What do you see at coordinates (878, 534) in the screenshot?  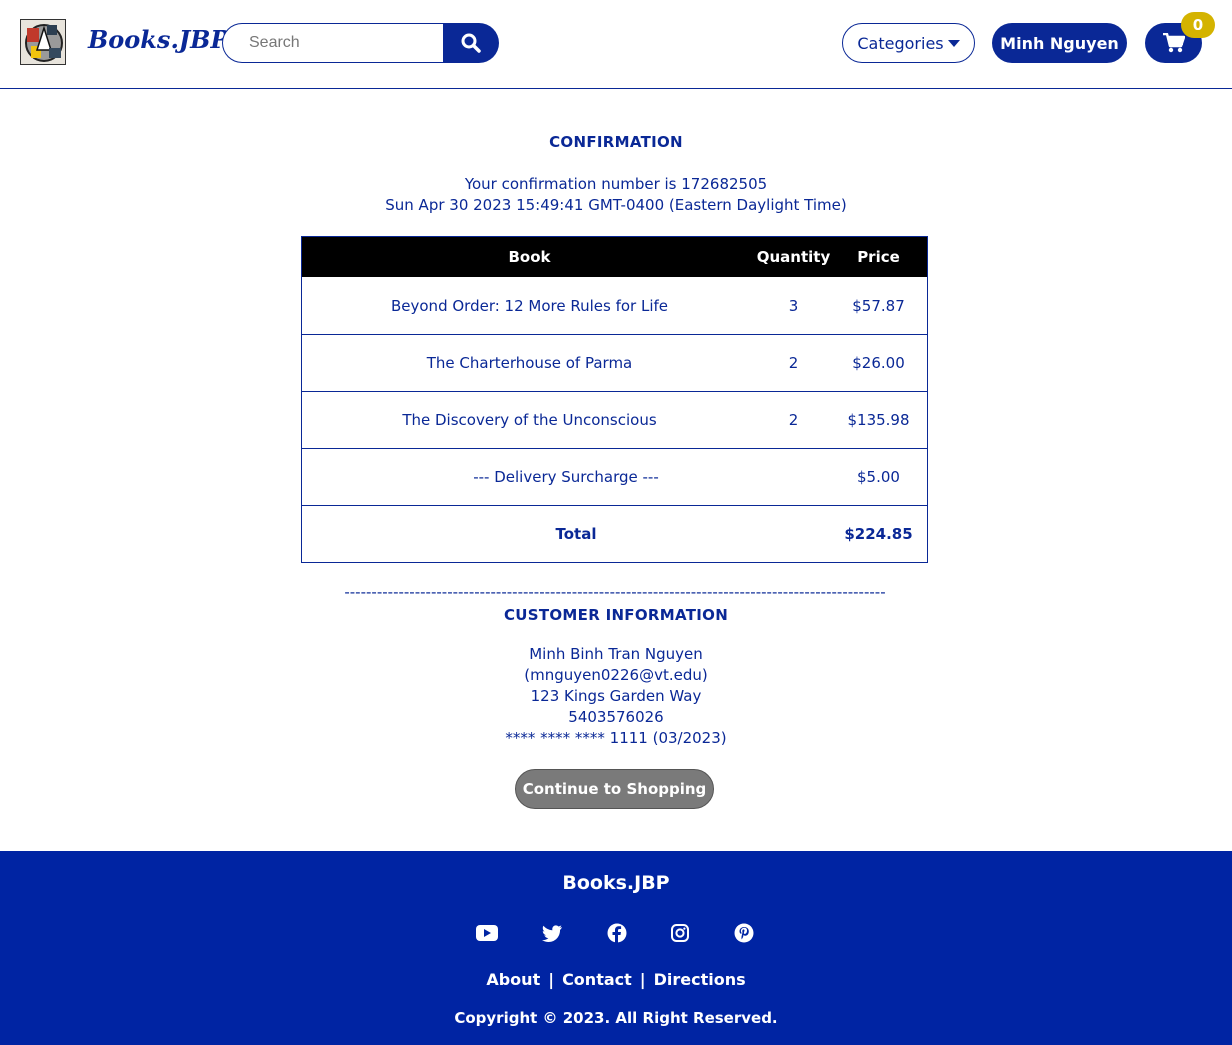 I see `total-price: $224.85` at bounding box center [878, 534].